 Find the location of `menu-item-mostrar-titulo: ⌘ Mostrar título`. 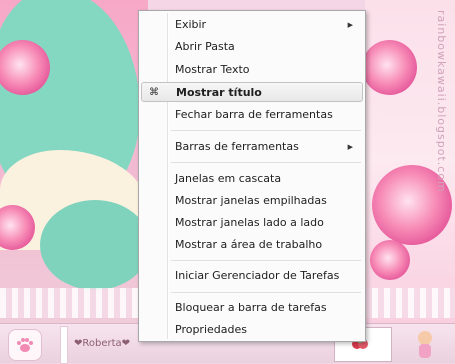

menu-item-mostrar-titulo: ⌘ Mostrar título is located at coordinates (252, 92).